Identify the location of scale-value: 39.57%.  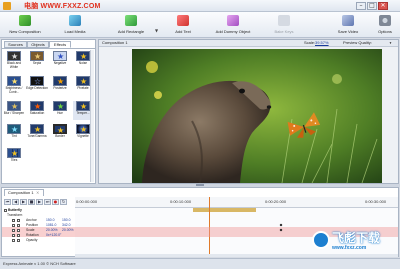
(322, 43).